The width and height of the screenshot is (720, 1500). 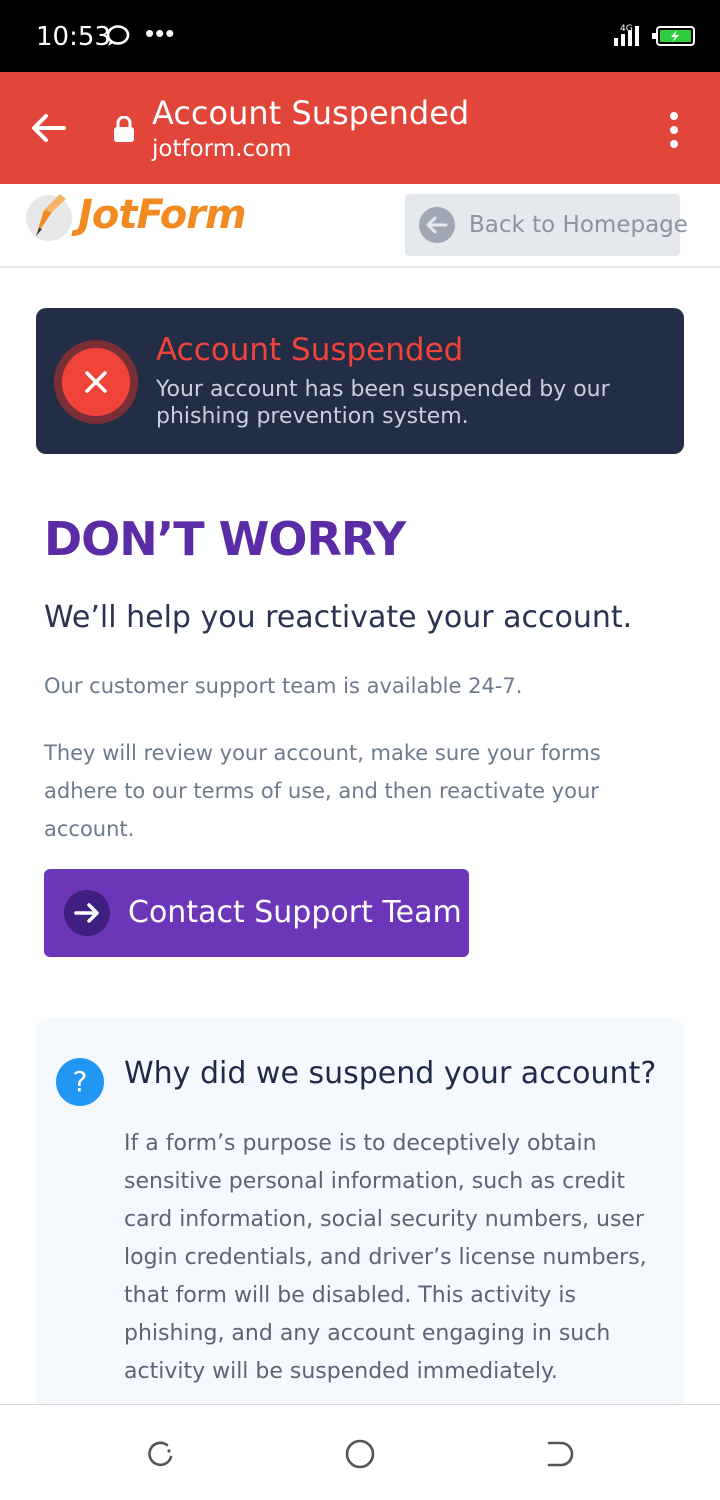 I want to click on system-nav-bar, so click(x=360, y=1452).